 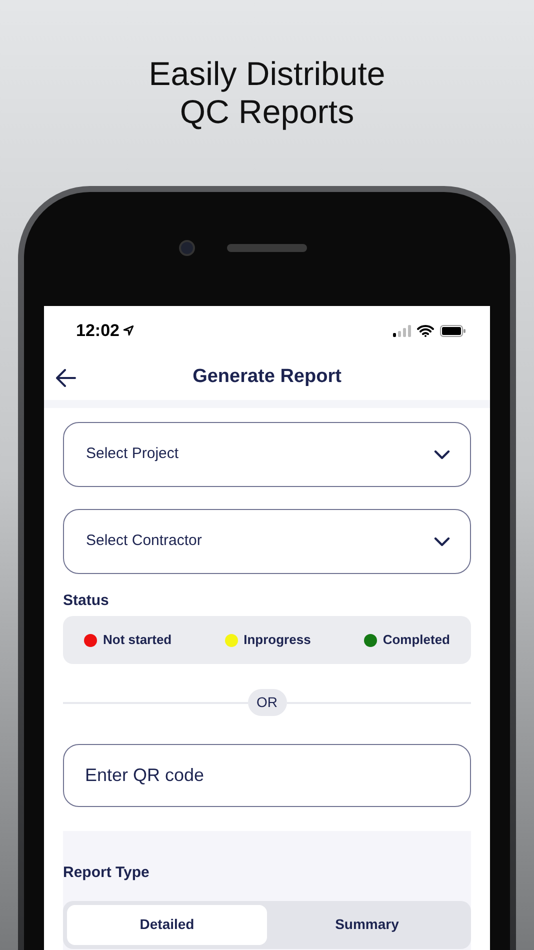 What do you see at coordinates (416, 640) in the screenshot?
I see `status-name: Completed` at bounding box center [416, 640].